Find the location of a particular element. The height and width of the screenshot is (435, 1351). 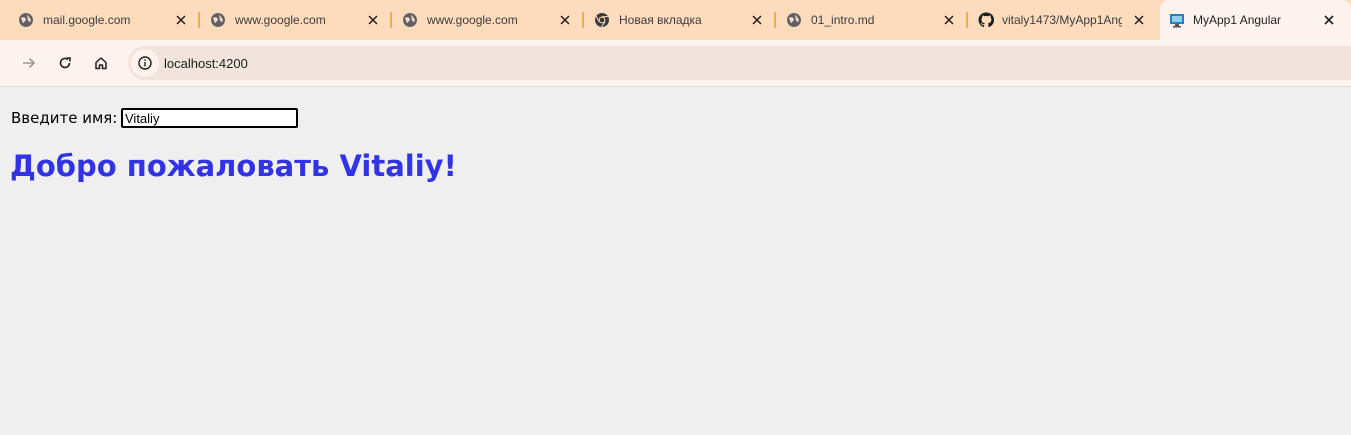

tab-title: 01_intro.md is located at coordinates (843, 20).